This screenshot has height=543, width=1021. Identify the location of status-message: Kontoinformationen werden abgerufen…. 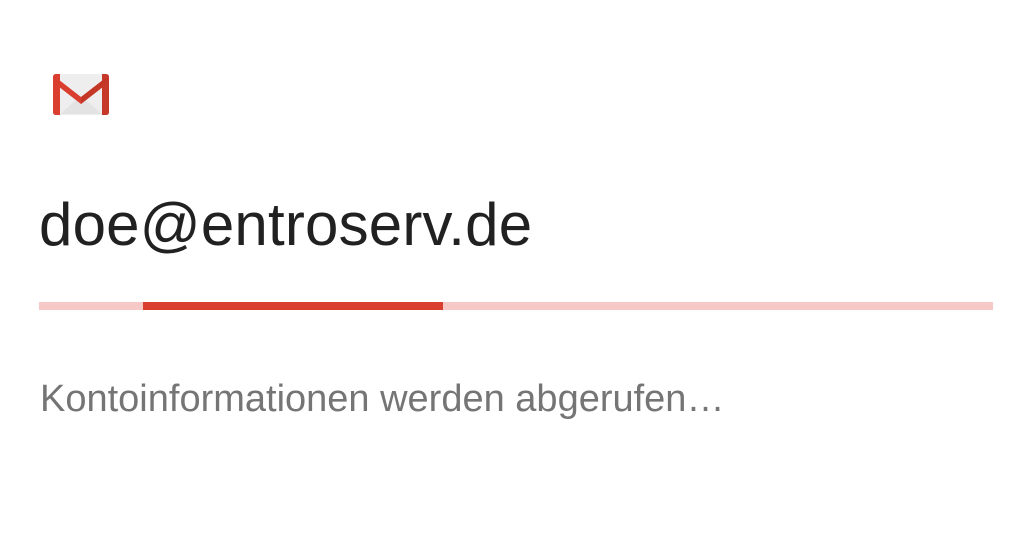
(382, 399).